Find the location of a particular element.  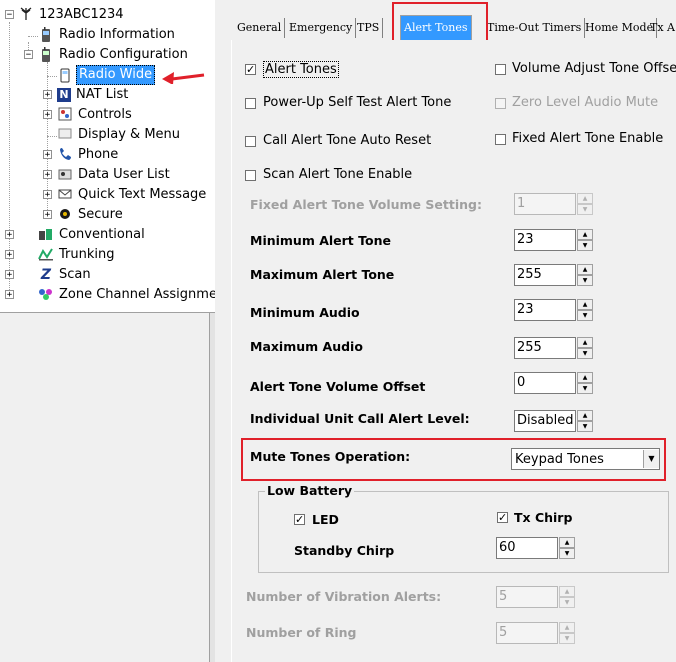

collapse-root-toggle: − is located at coordinates (9, 15).